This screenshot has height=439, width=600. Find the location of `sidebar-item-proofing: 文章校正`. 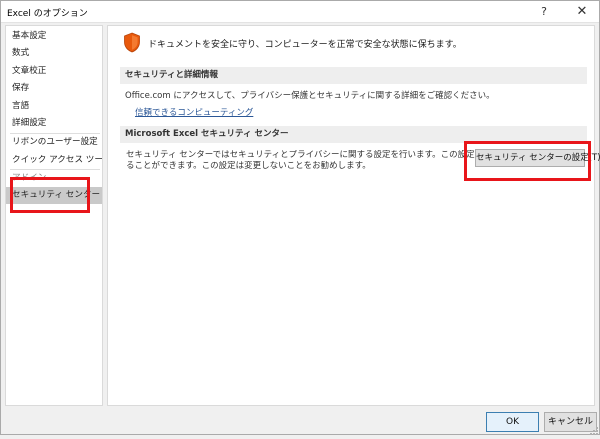

sidebar-item-proofing: 文章校正 is located at coordinates (54, 71).